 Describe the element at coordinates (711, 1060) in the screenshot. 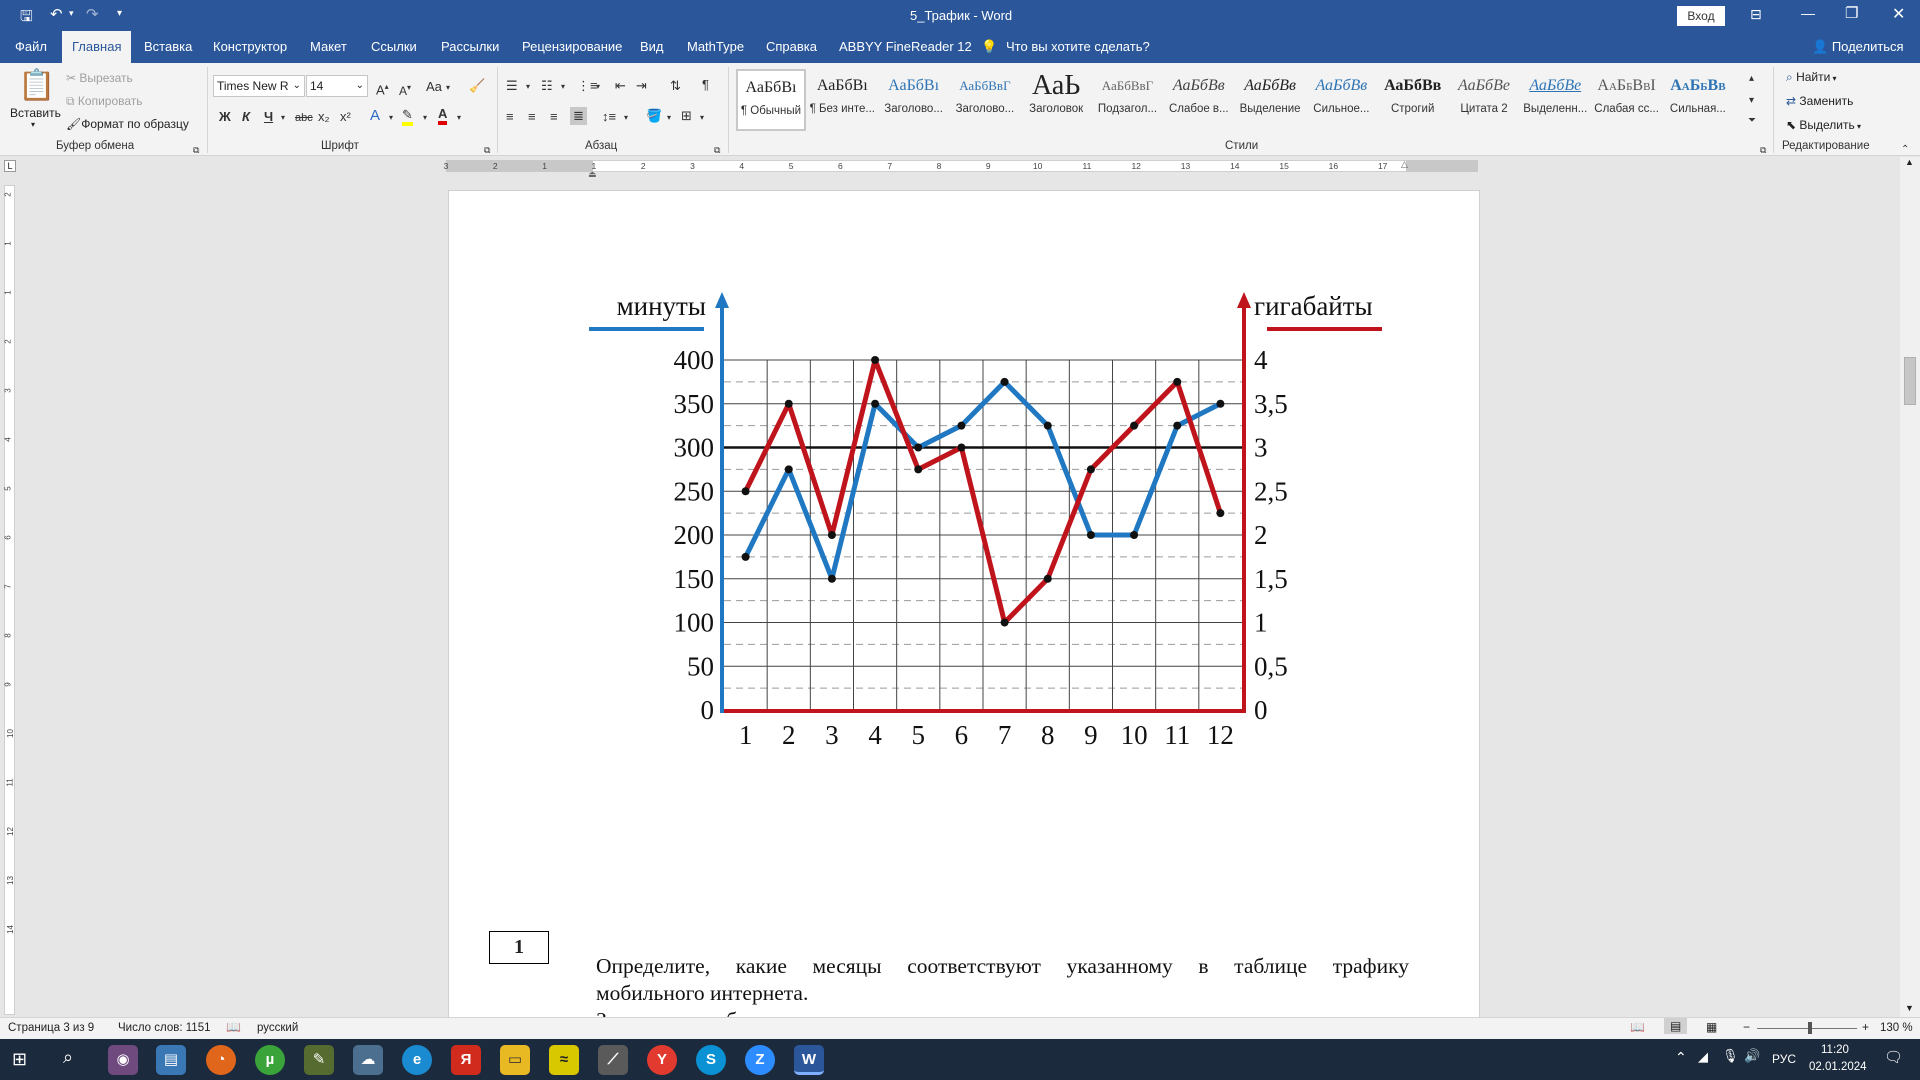

I see `skype-icon: S` at that location.